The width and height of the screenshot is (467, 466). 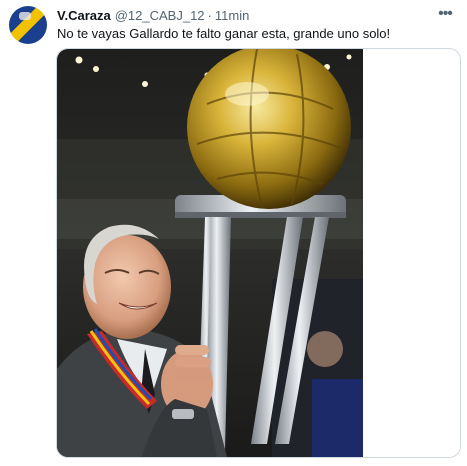 I want to click on more-options-button: •••, so click(x=445, y=14).